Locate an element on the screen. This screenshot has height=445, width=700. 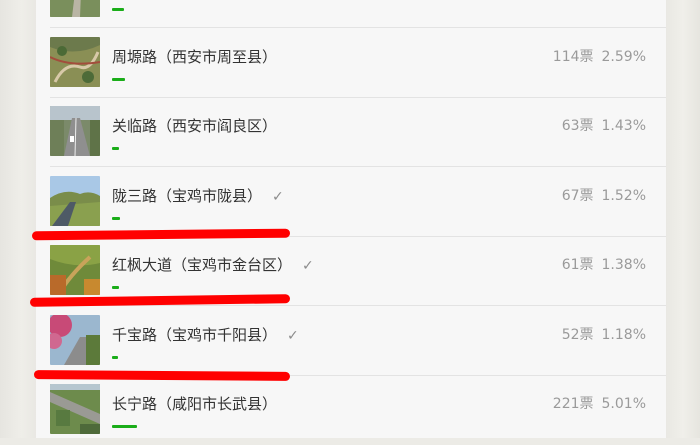
option-name: 红枫大道（宝鸡市金台区） ✓ is located at coordinates (213, 265).